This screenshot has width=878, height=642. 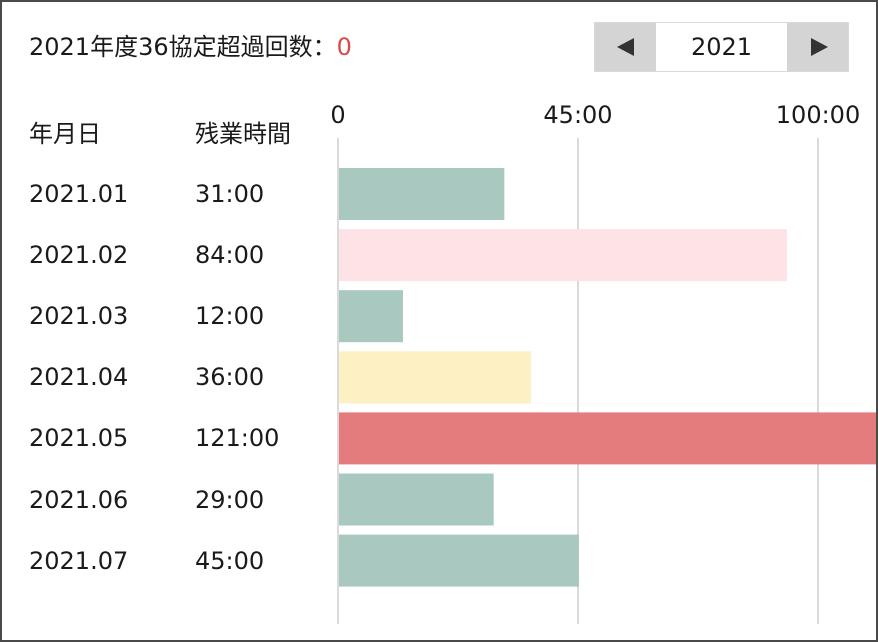 I want to click on tick-label-1: 45:00, so click(x=577, y=115).